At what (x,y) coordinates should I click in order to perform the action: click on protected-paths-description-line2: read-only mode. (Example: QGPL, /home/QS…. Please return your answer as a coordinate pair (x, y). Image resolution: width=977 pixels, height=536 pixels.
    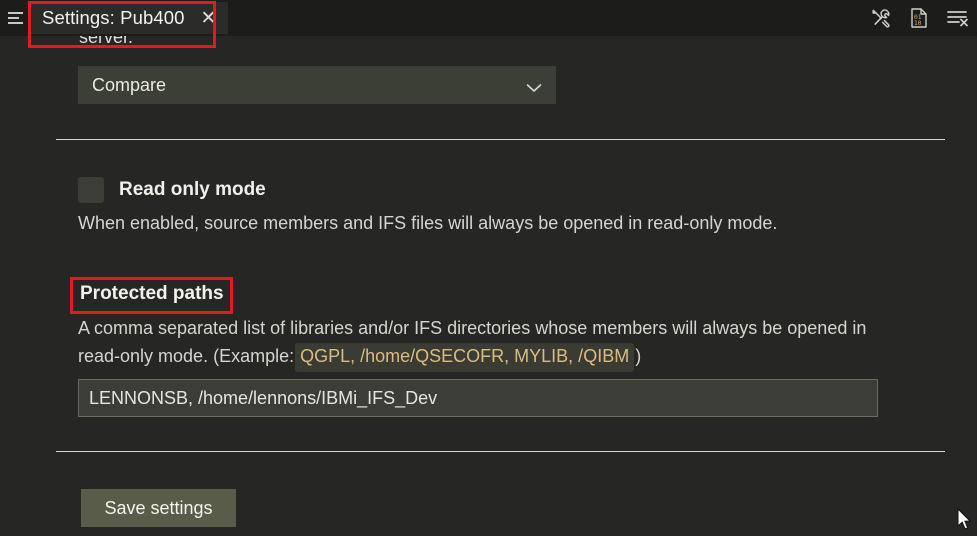
    Looking at the image, I should click on (359, 357).